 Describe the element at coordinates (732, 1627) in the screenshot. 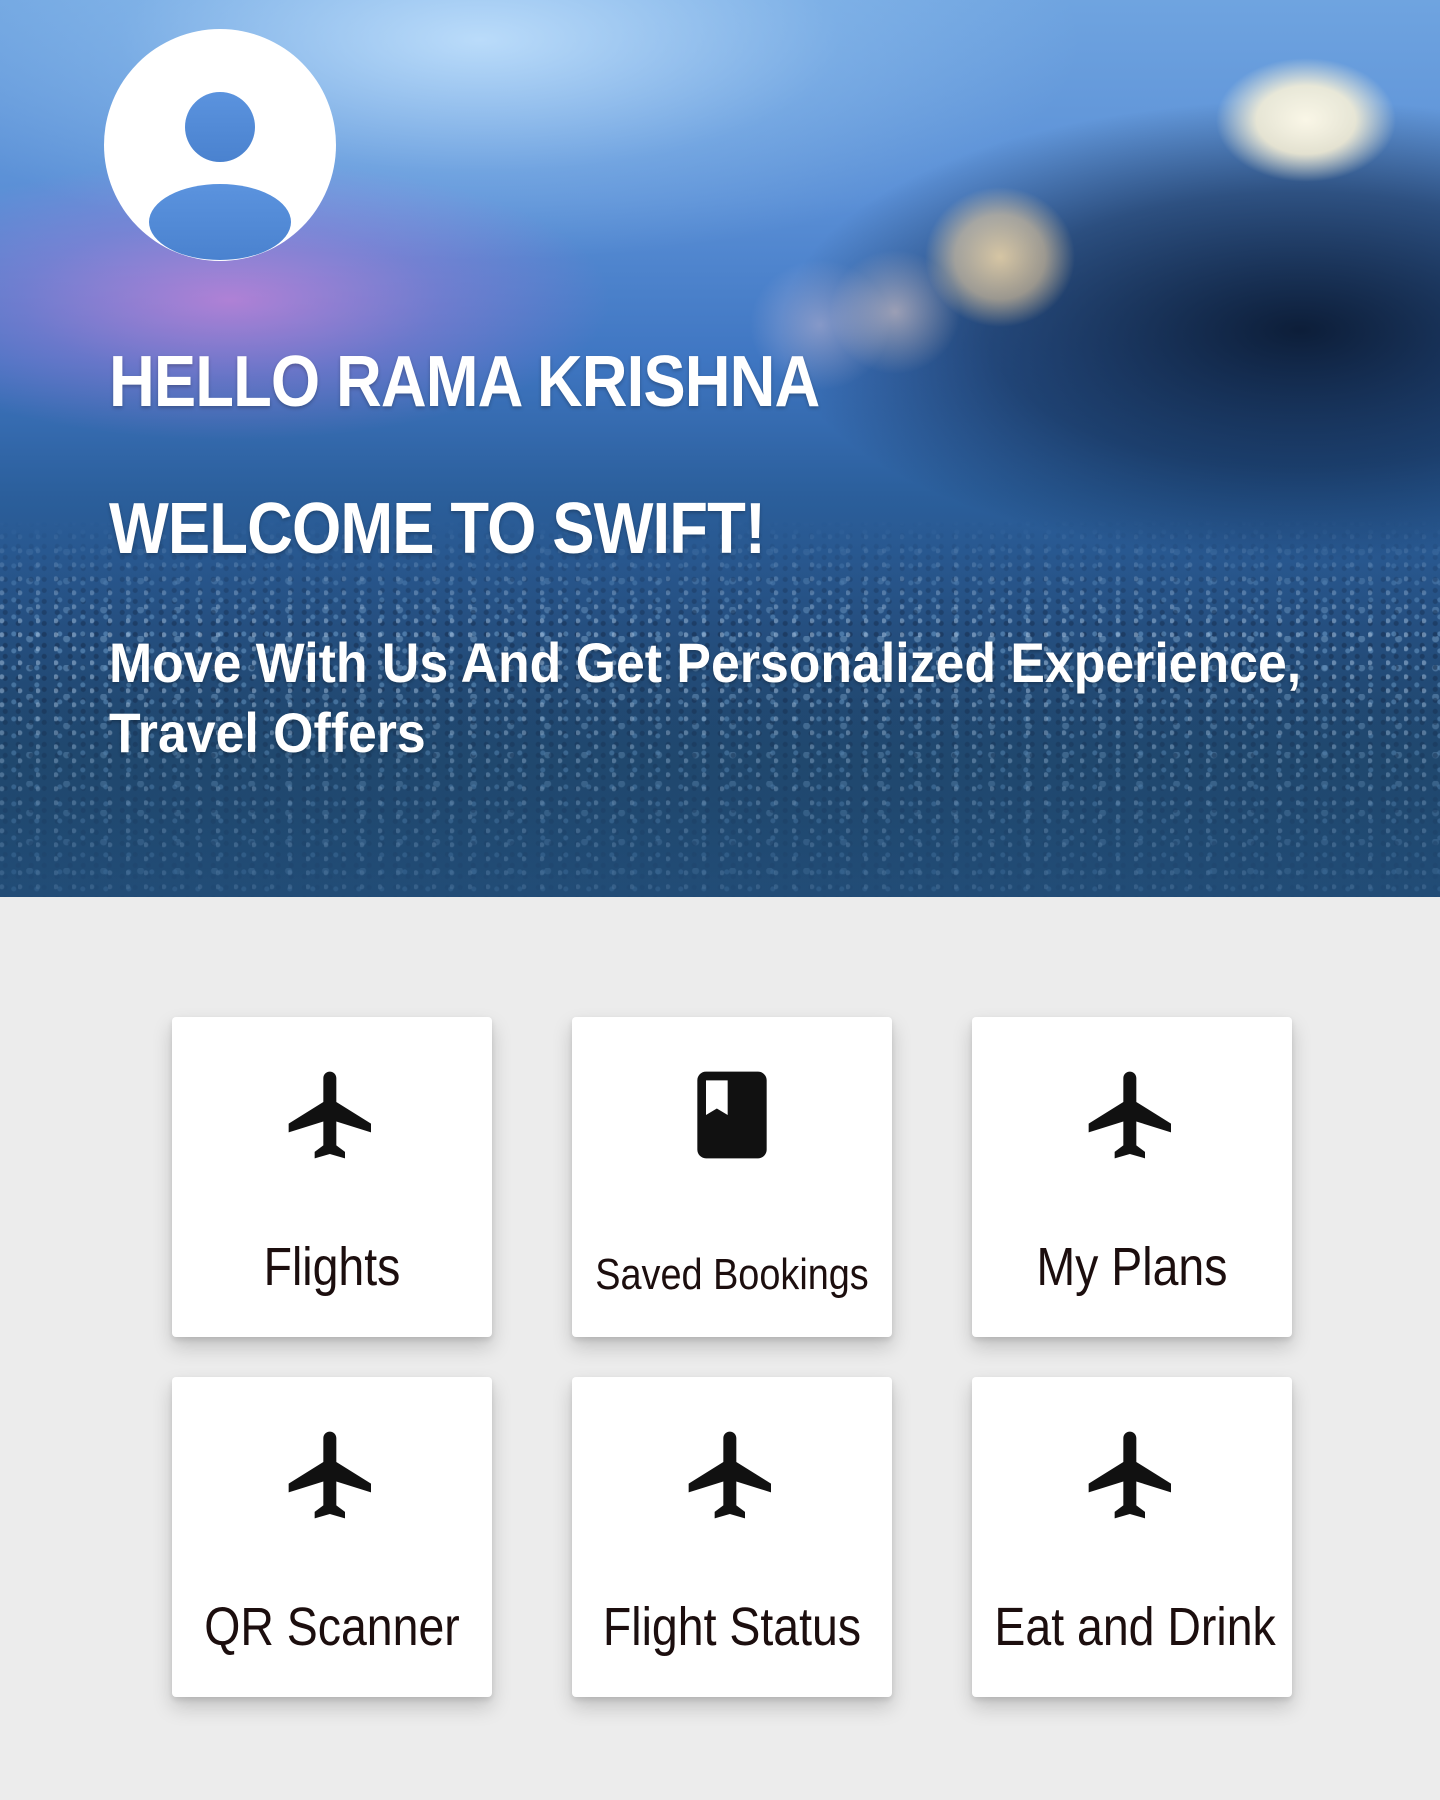

I see `tile-label: Flight Status` at that location.